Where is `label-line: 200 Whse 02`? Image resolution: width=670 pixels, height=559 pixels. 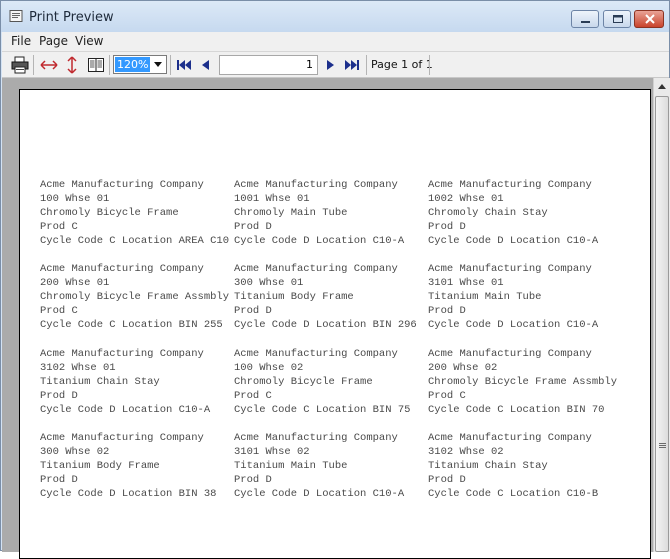
label-line: 200 Whse 02 is located at coordinates (463, 368).